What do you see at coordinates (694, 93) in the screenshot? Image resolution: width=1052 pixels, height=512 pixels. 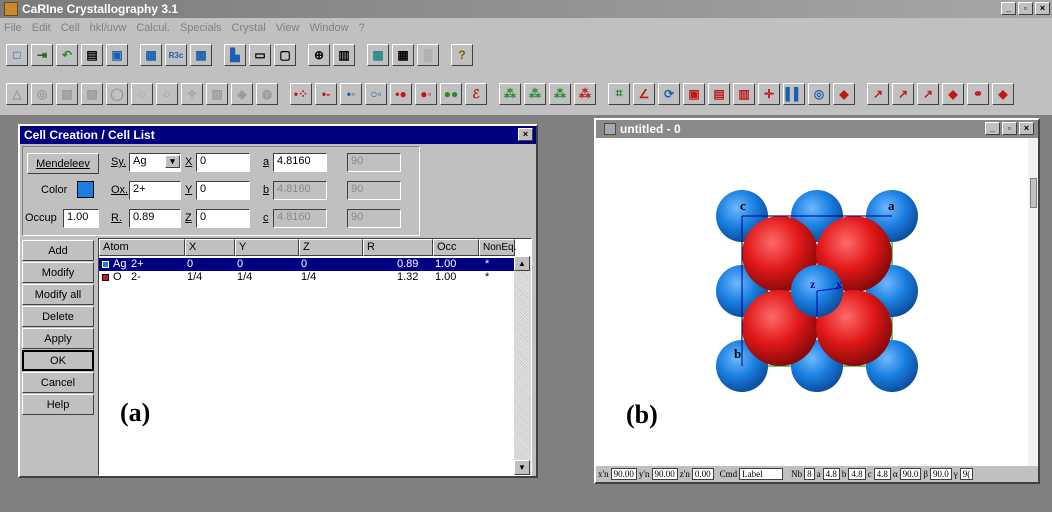 I see `plane-icon: ▣` at bounding box center [694, 93].